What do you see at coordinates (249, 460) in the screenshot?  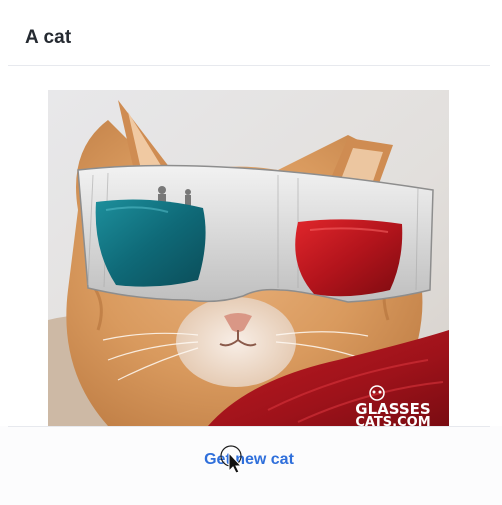 I see `get-new-cat-button: Get new cat` at bounding box center [249, 460].